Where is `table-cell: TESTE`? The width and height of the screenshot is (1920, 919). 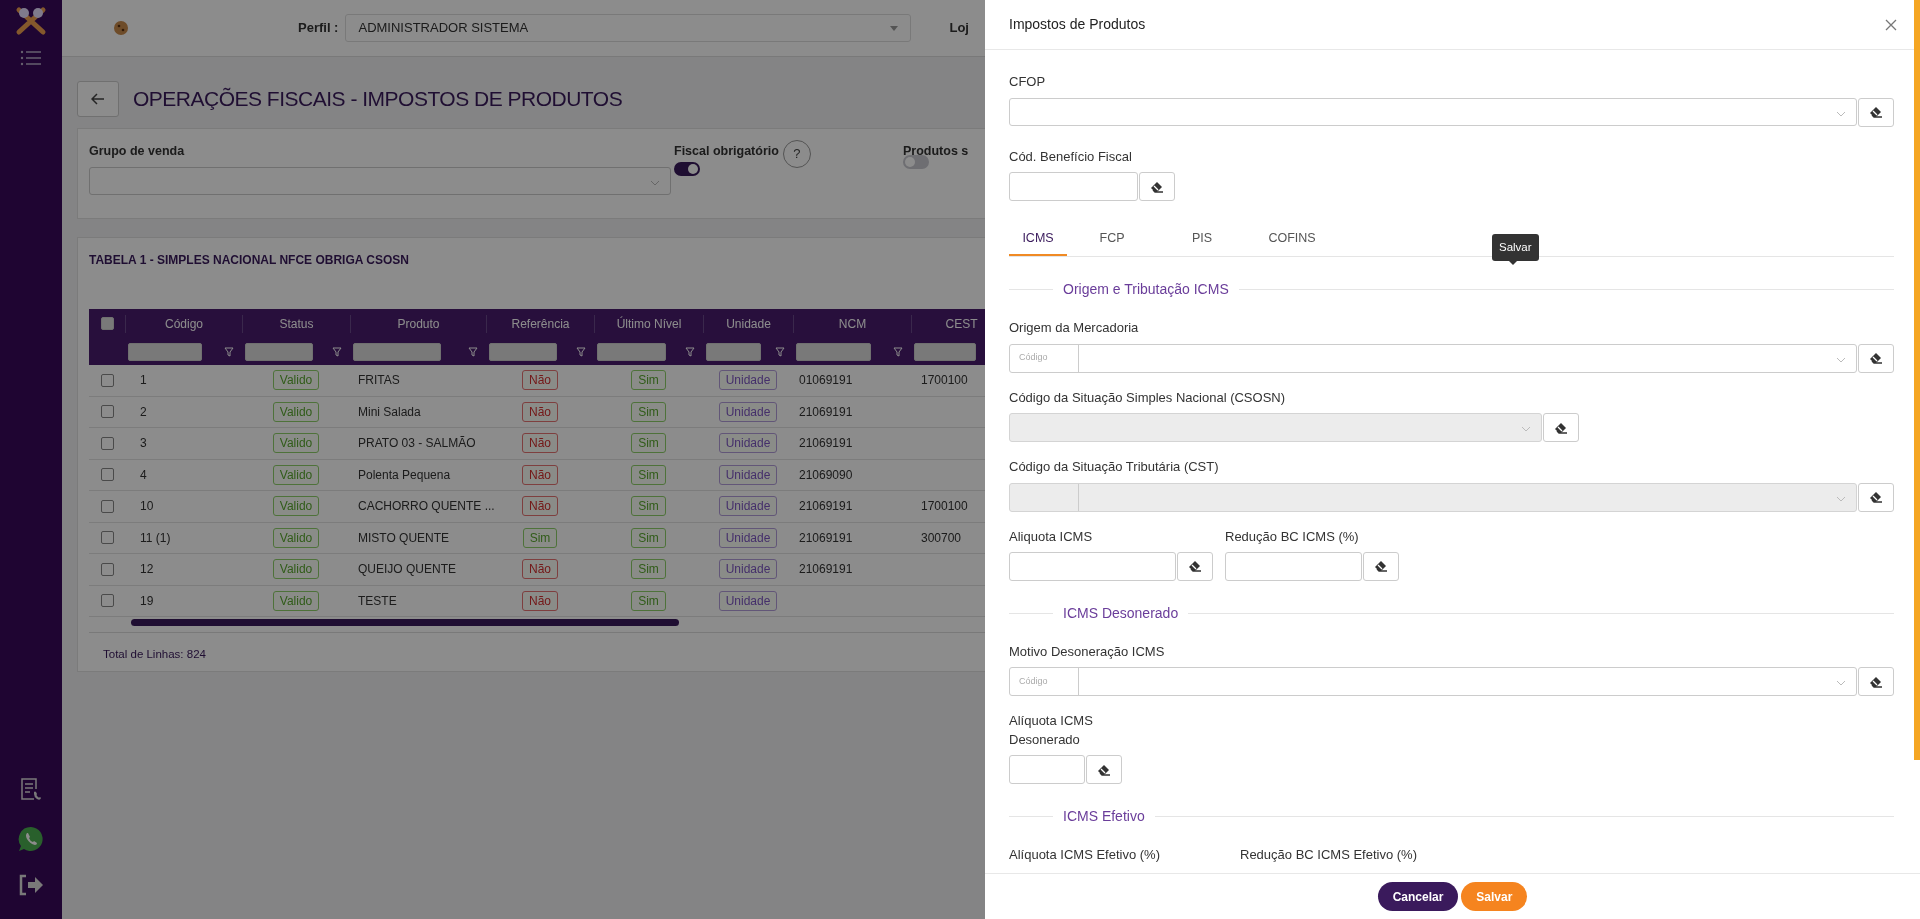
table-cell: TESTE is located at coordinates (377, 600).